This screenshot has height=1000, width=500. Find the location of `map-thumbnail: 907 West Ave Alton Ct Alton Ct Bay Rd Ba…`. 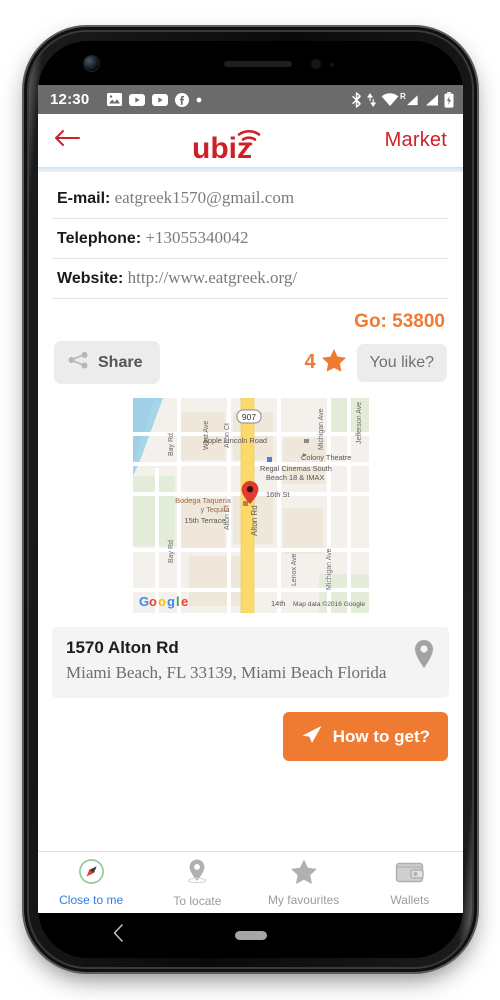

map-thumbnail: 907 West Ave Alton Ct Alton Ct Bay Rd Ba… is located at coordinates (250, 505).